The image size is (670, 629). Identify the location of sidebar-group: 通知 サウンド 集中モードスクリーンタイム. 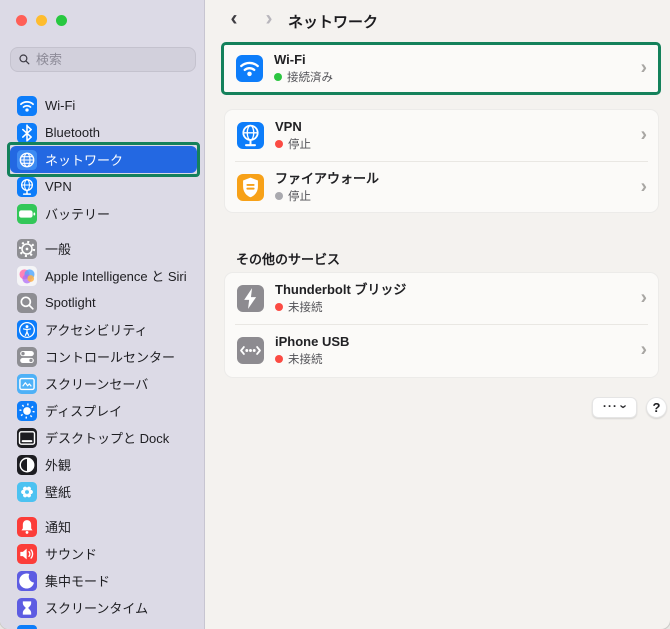
(103, 567).